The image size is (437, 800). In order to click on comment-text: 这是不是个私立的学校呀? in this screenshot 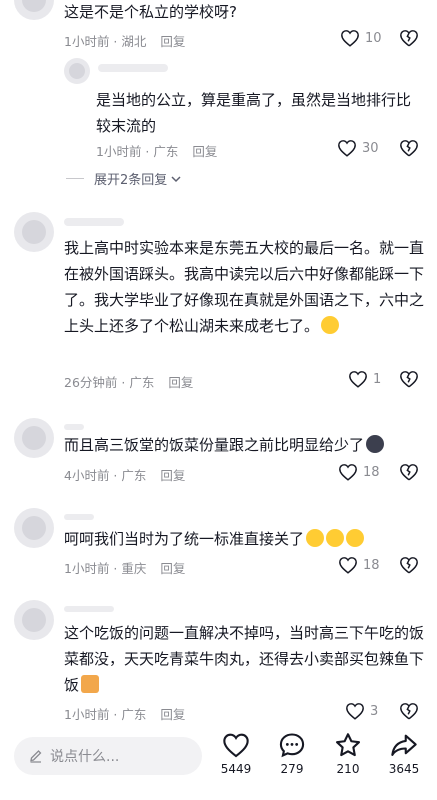, I will do `click(150, 12)`.